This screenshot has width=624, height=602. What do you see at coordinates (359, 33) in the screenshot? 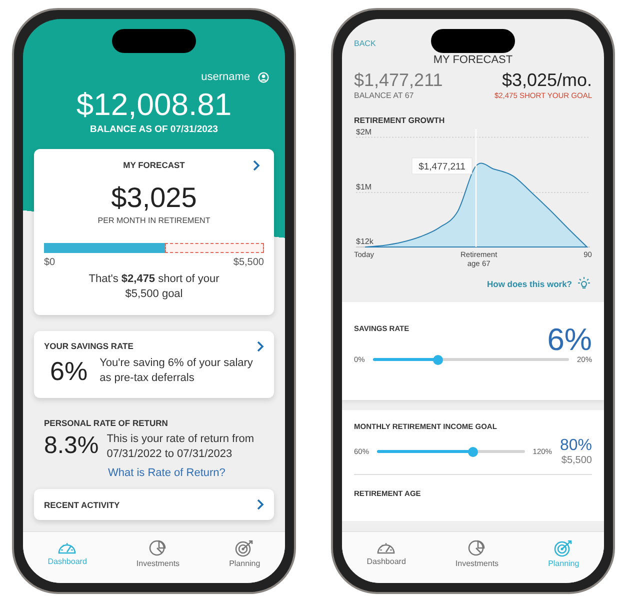
I see `back-link: BACK` at bounding box center [359, 33].